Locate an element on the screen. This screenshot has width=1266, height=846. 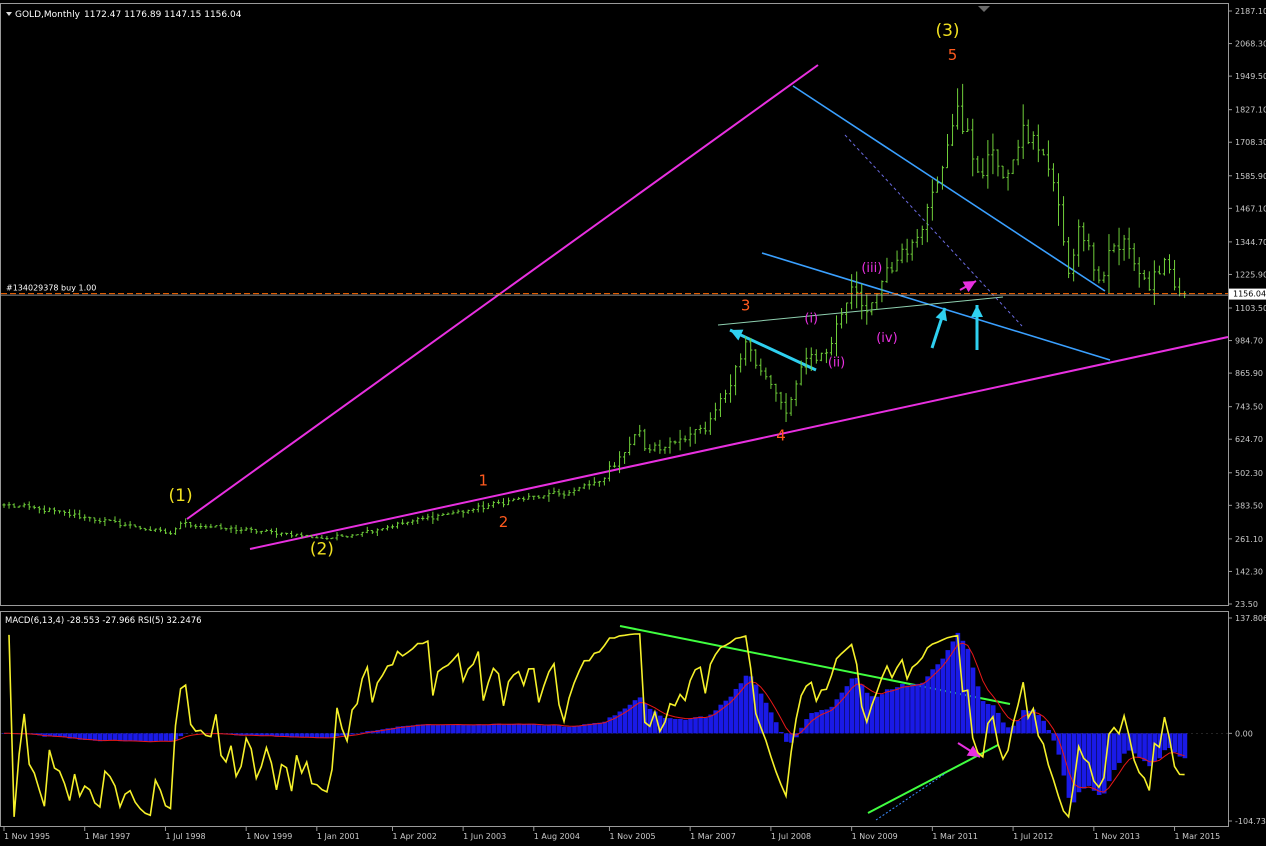
wave-label: (iii) is located at coordinates (871, 268).